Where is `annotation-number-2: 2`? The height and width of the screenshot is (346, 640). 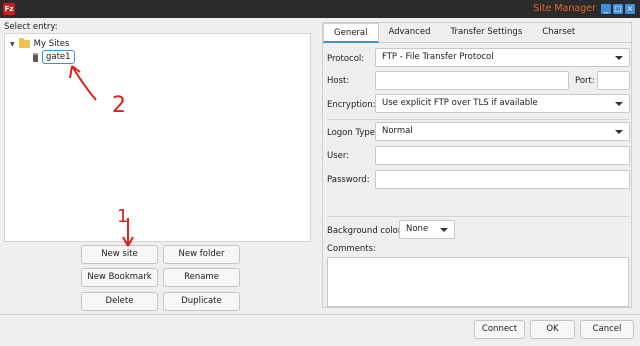 annotation-number-2: 2 is located at coordinates (119, 105).